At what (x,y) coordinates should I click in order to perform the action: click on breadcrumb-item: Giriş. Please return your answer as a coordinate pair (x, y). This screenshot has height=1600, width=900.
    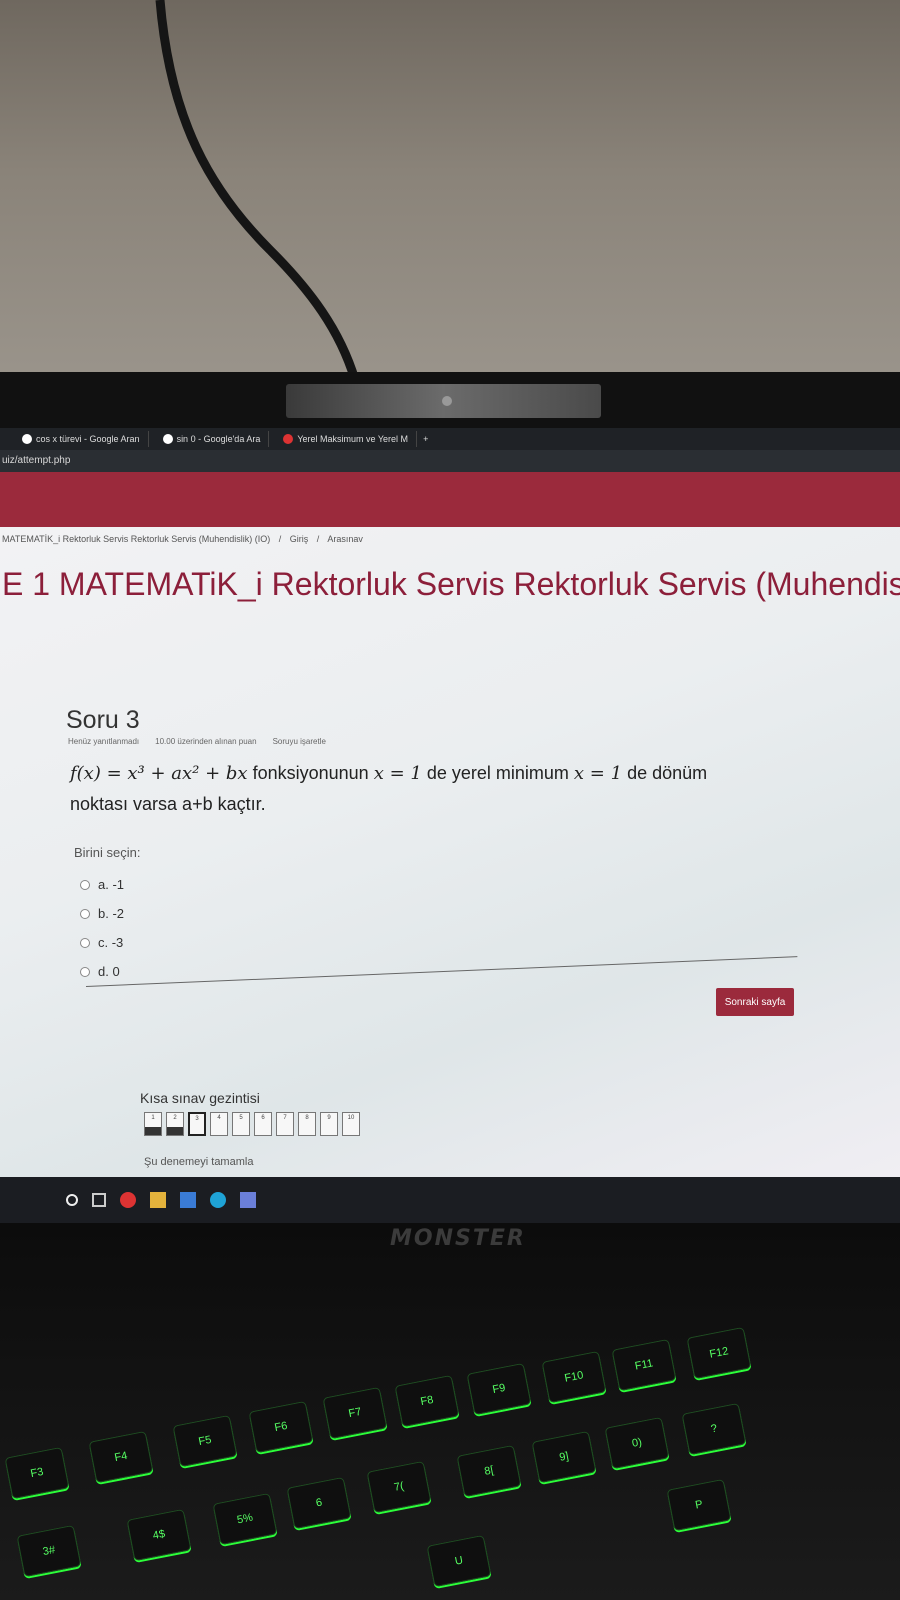
    Looking at the image, I should click on (299, 539).